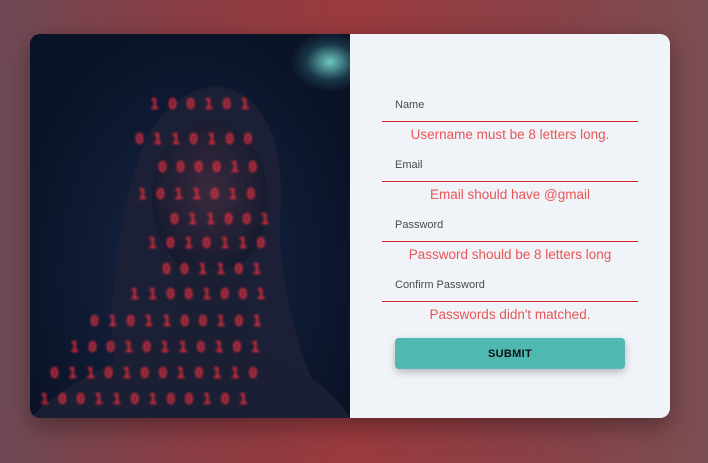 The height and width of the screenshot is (463, 708). I want to click on name-input, so click(510, 105).